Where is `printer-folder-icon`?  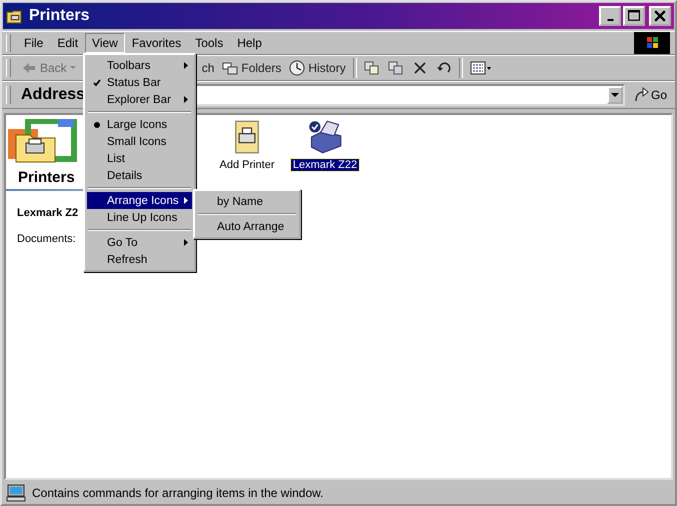
printer-folder-icon is located at coordinates (14, 16).